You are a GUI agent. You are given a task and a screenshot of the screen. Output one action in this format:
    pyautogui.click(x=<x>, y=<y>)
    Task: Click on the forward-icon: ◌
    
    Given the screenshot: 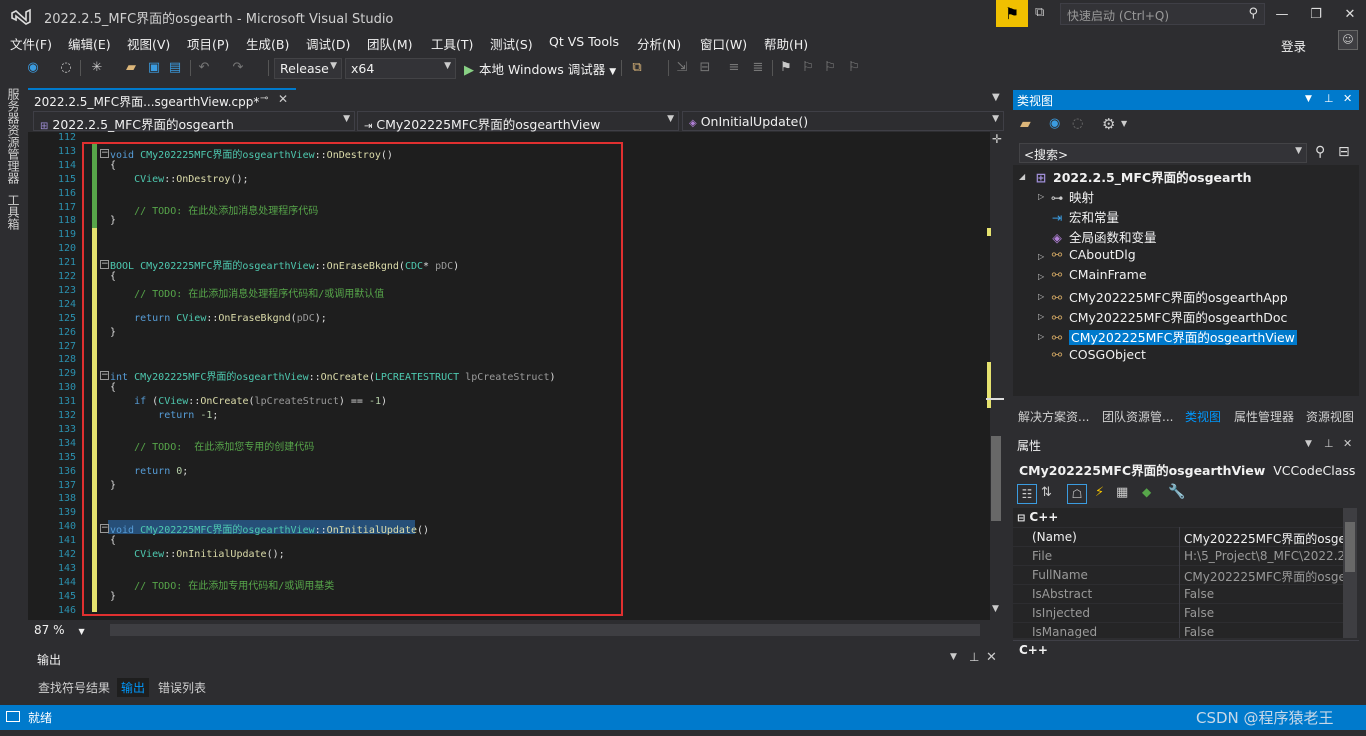 What is the action you would take?
    pyautogui.click(x=1077, y=123)
    